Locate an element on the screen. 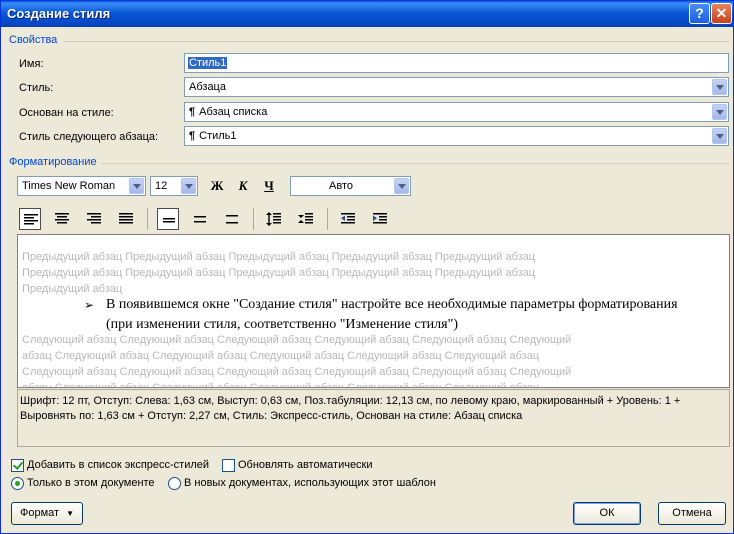 This screenshot has height=534, width=734. increase-spacing-button is located at coordinates (274, 219).